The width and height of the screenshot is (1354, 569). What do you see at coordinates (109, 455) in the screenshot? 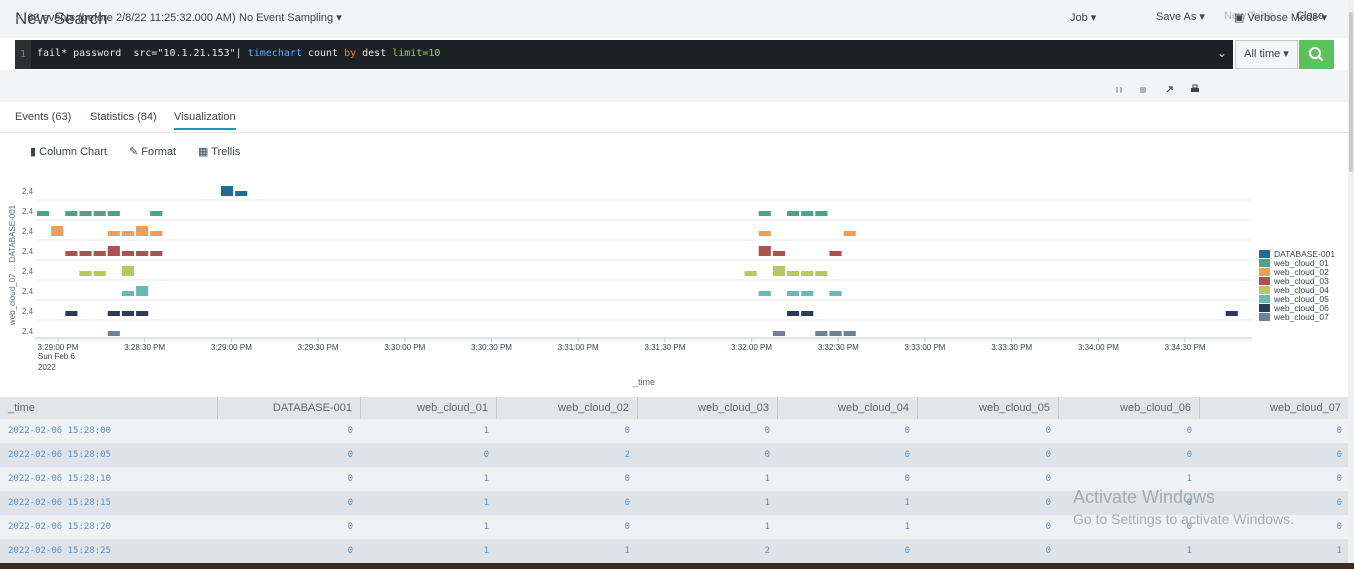
I see `time-cell: 2022-02-06 15:28:05` at bounding box center [109, 455].